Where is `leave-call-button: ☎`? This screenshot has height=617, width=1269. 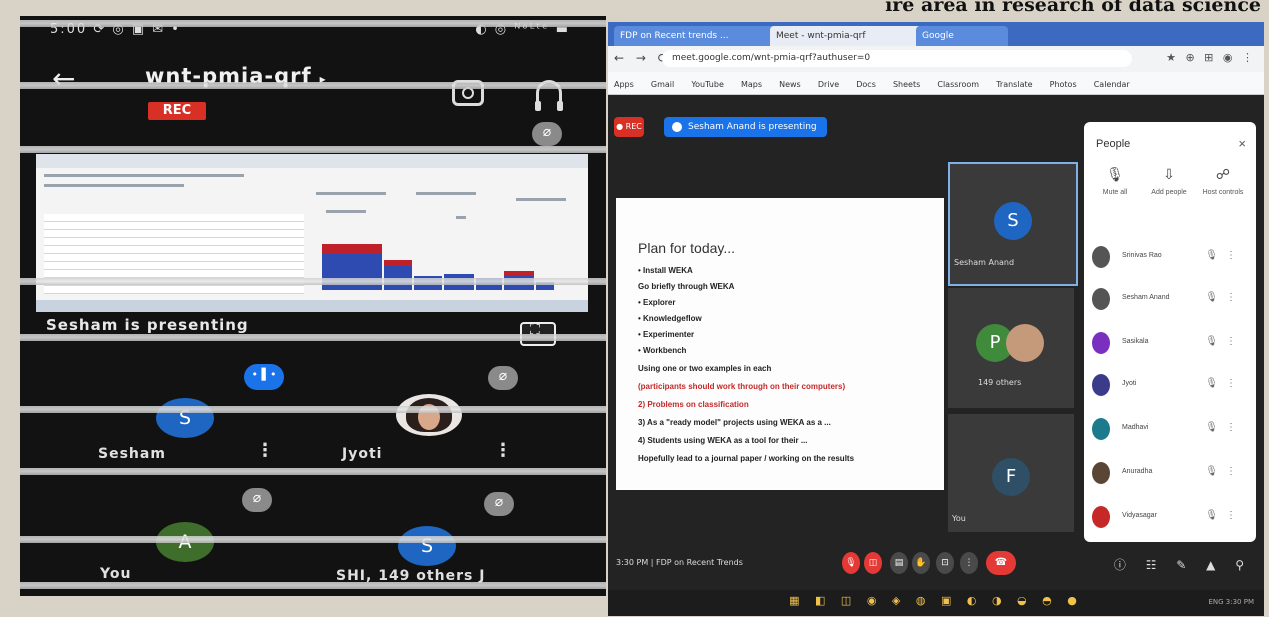
leave-call-button: ☎ is located at coordinates (1001, 563).